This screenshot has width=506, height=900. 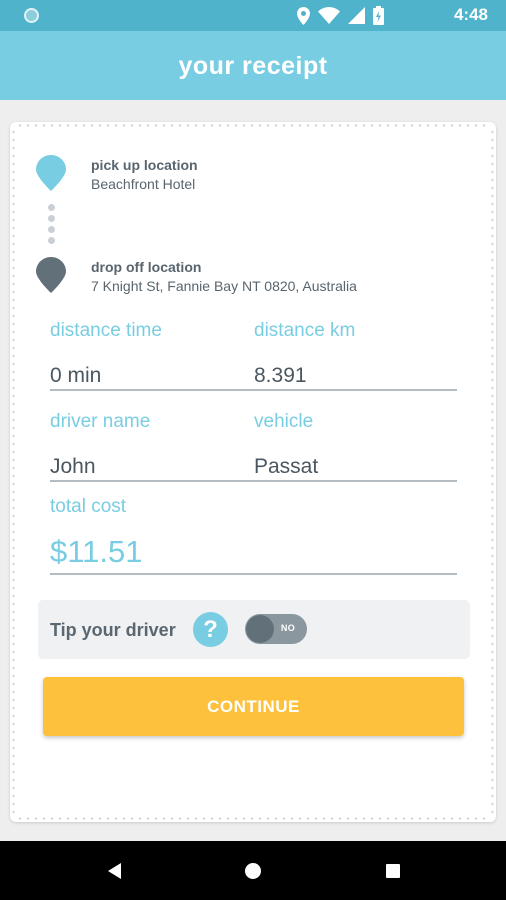 I want to click on distance-km-label: distance km, so click(x=305, y=330).